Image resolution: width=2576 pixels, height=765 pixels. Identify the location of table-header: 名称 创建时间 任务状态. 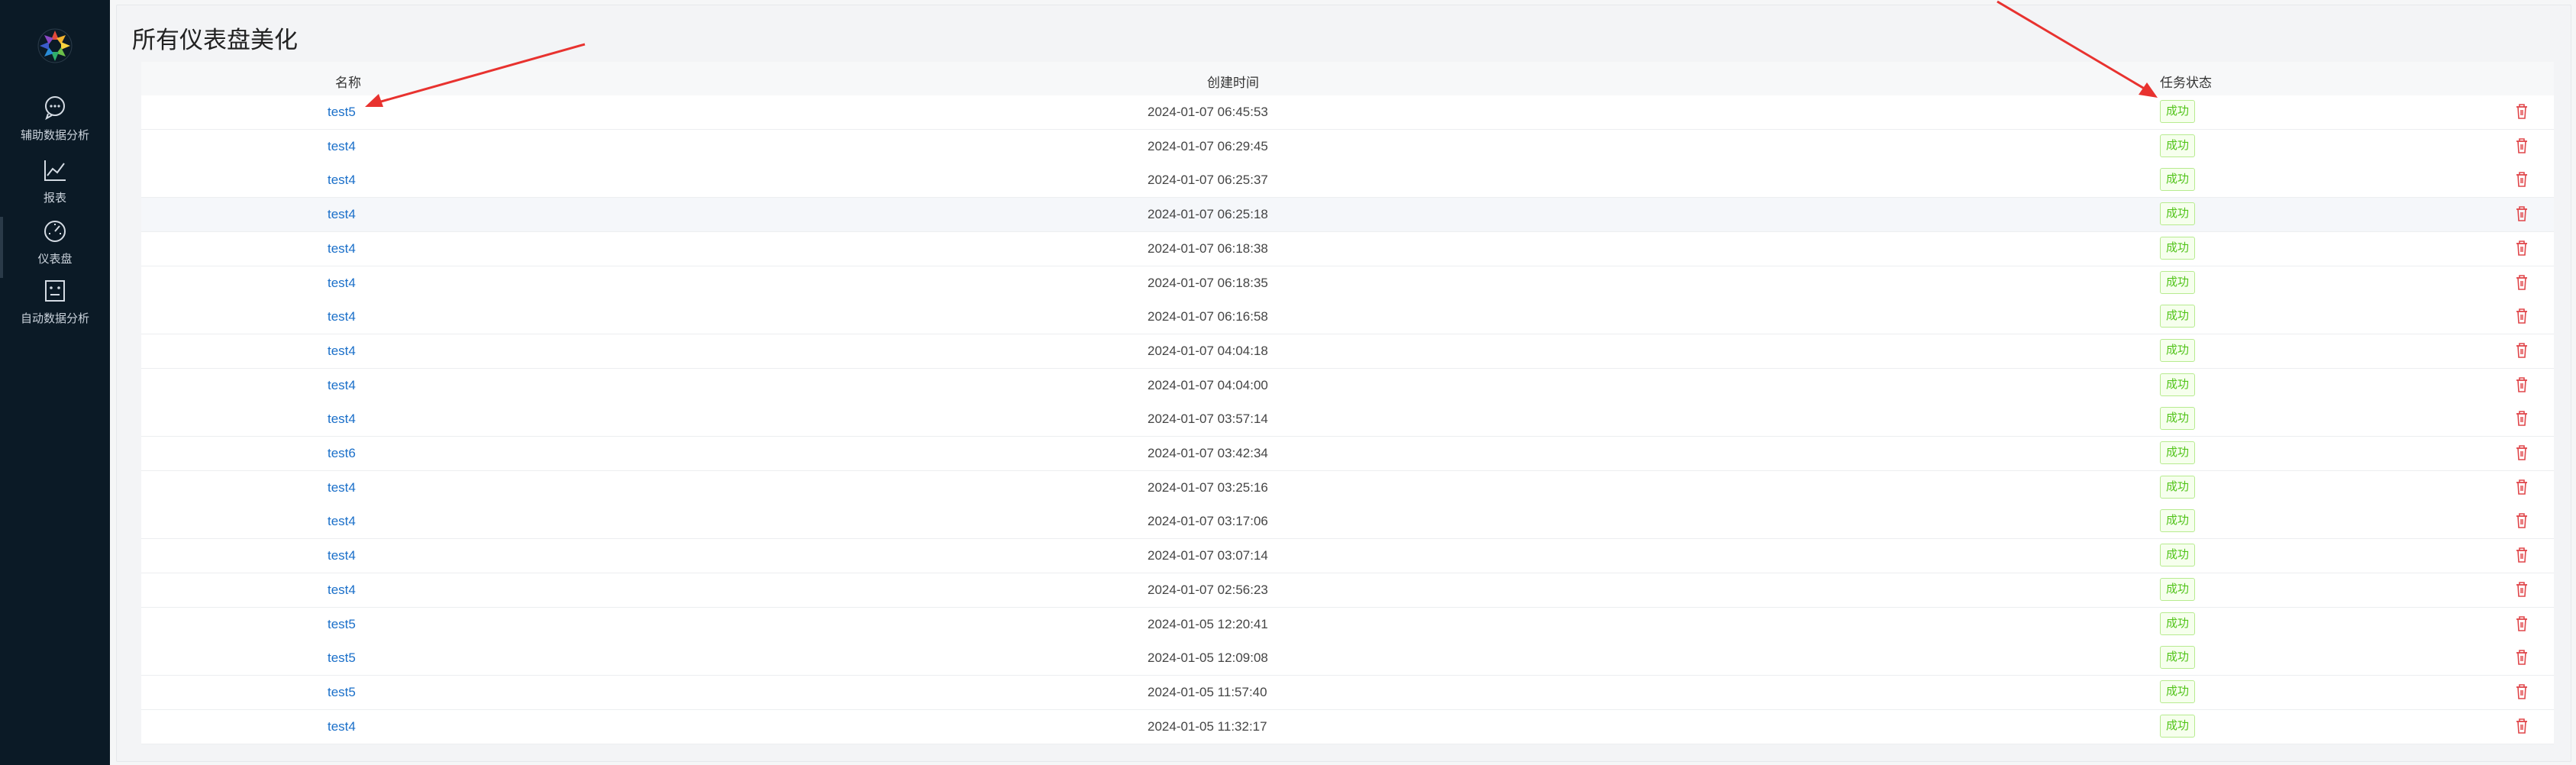
(1347, 79).